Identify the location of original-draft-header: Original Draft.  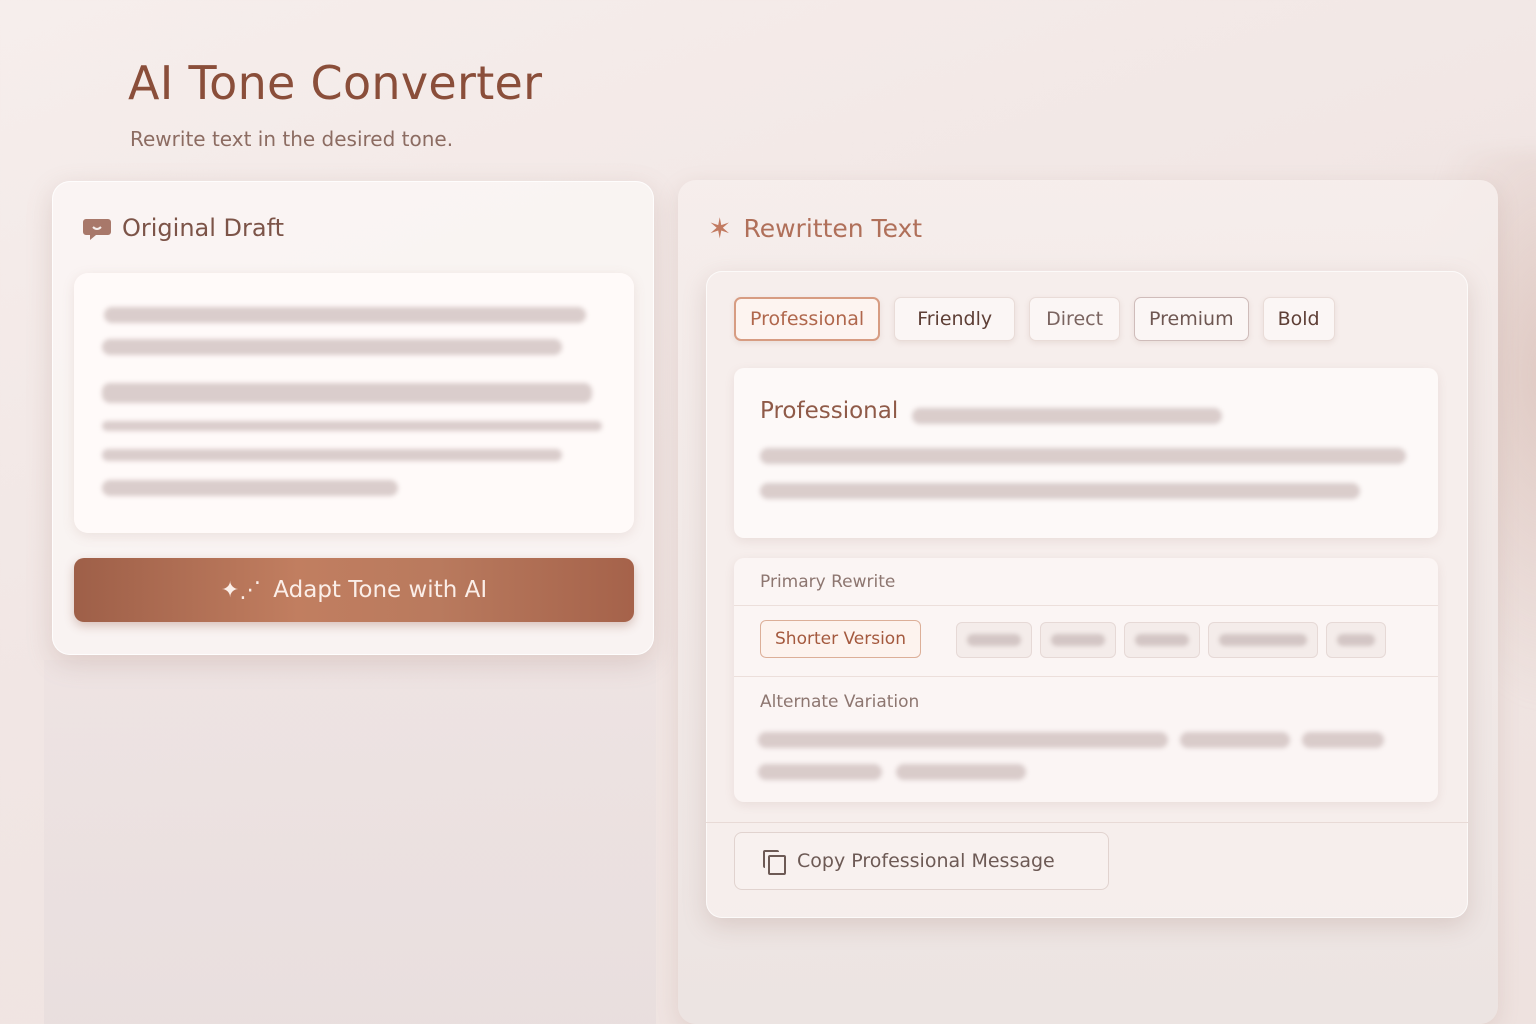
(183, 228).